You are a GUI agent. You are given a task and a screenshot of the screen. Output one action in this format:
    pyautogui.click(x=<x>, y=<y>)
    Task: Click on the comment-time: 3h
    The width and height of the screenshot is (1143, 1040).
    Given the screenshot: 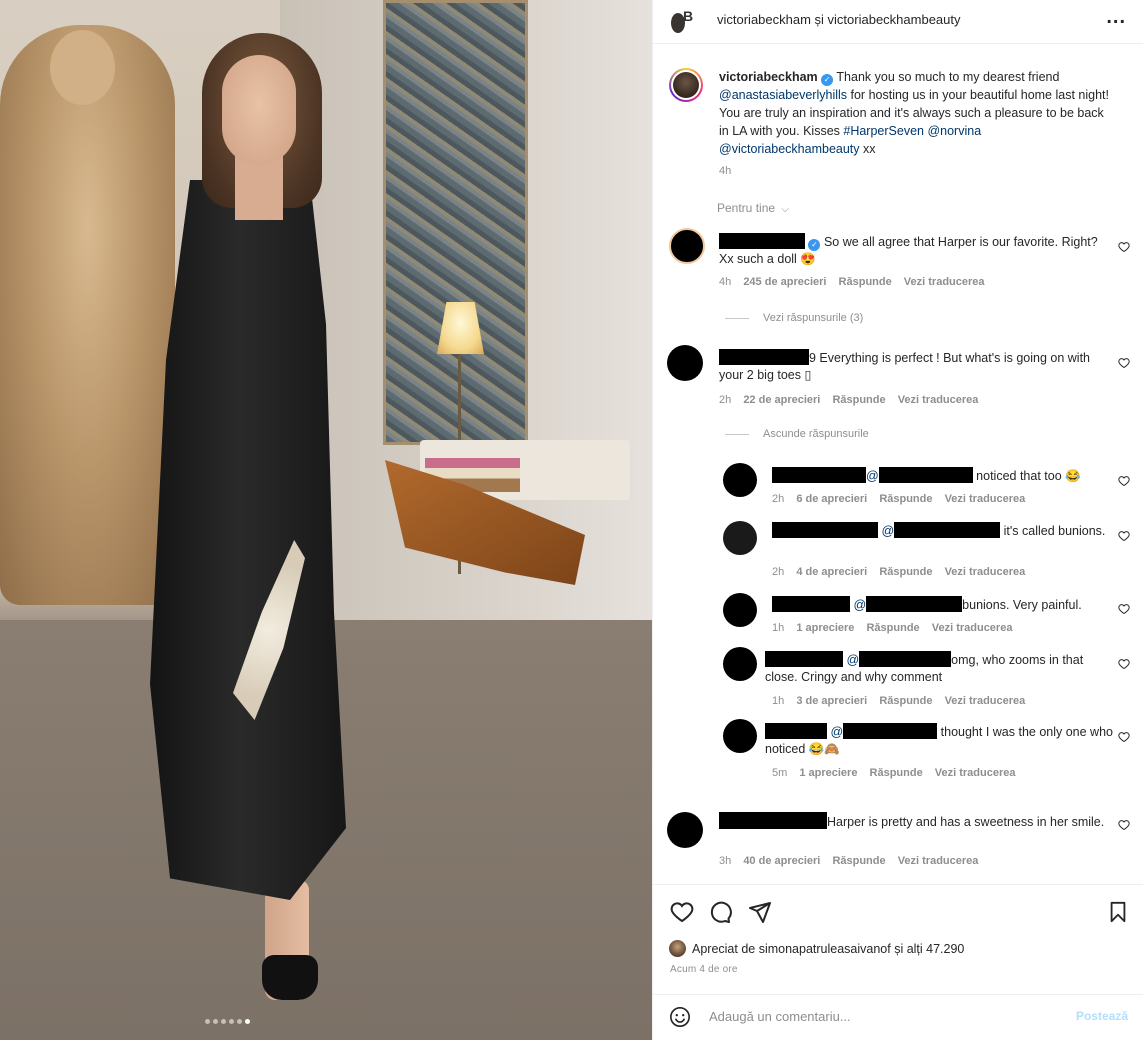 What is the action you would take?
    pyautogui.click(x=725, y=861)
    